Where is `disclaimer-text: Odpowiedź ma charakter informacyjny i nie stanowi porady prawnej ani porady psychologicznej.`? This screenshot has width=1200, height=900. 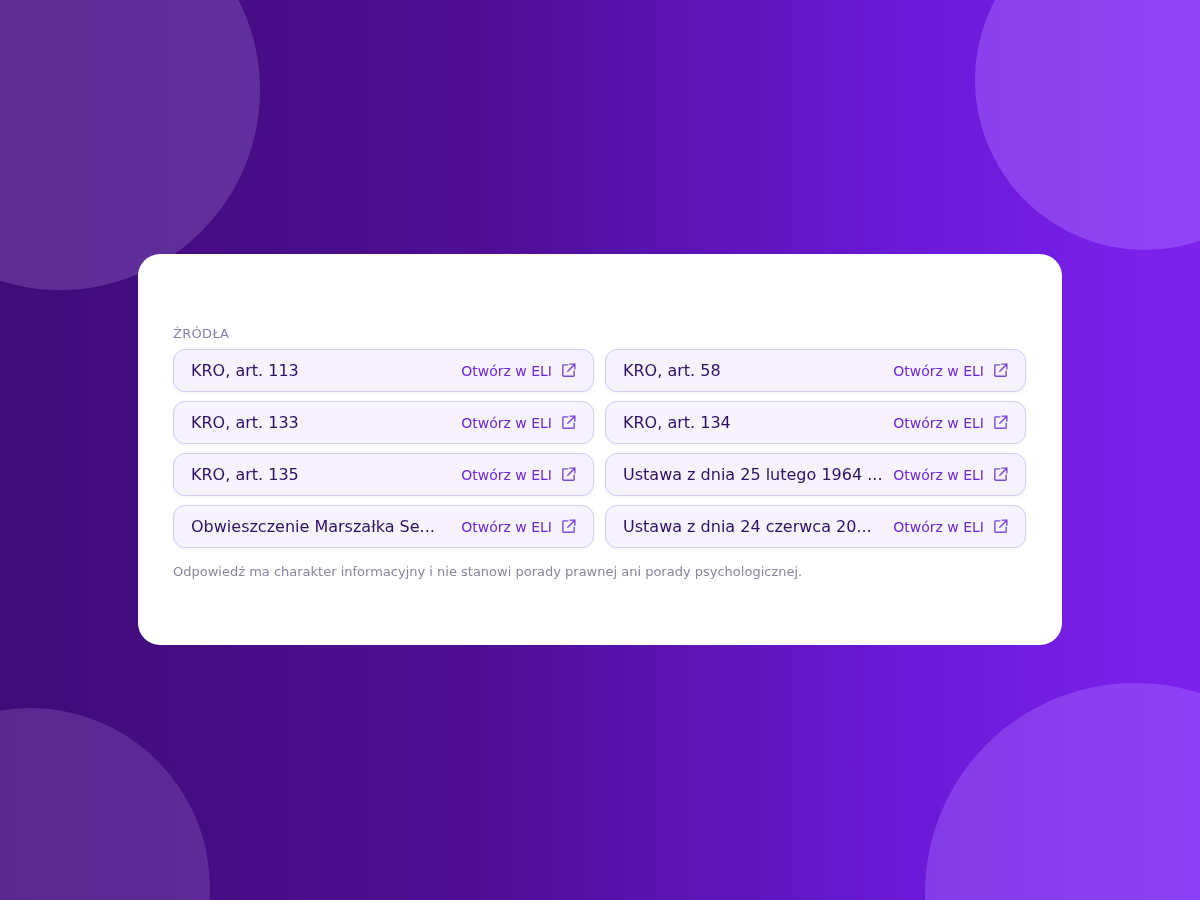 disclaimer-text: Odpowiedź ma charakter informacyjny i nie stanowi porady prawnej ani porady psychologicznej. is located at coordinates (488, 571).